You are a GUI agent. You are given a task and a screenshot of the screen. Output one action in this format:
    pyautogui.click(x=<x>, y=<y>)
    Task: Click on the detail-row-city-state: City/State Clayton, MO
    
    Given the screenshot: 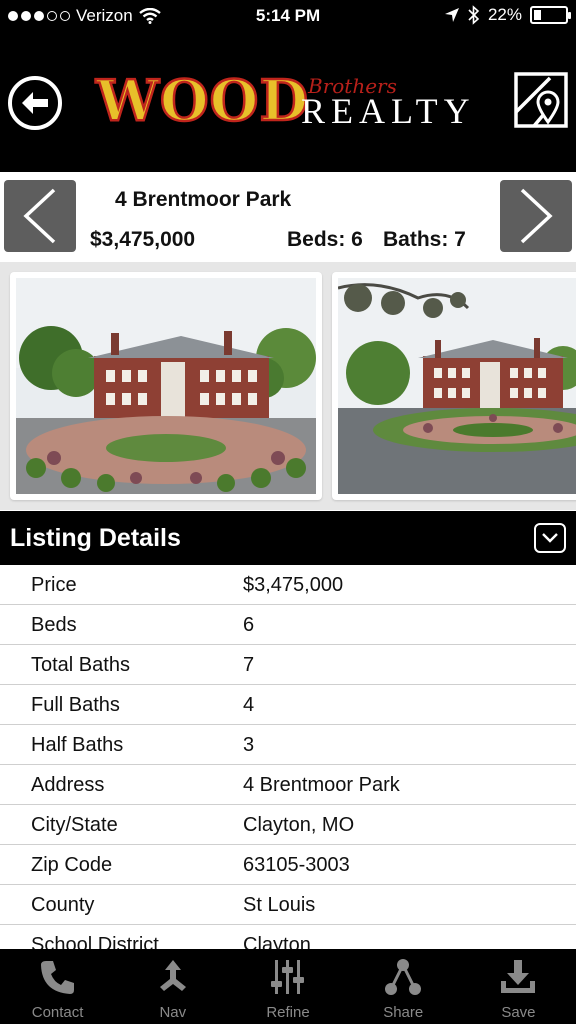 What is the action you would take?
    pyautogui.click(x=288, y=825)
    